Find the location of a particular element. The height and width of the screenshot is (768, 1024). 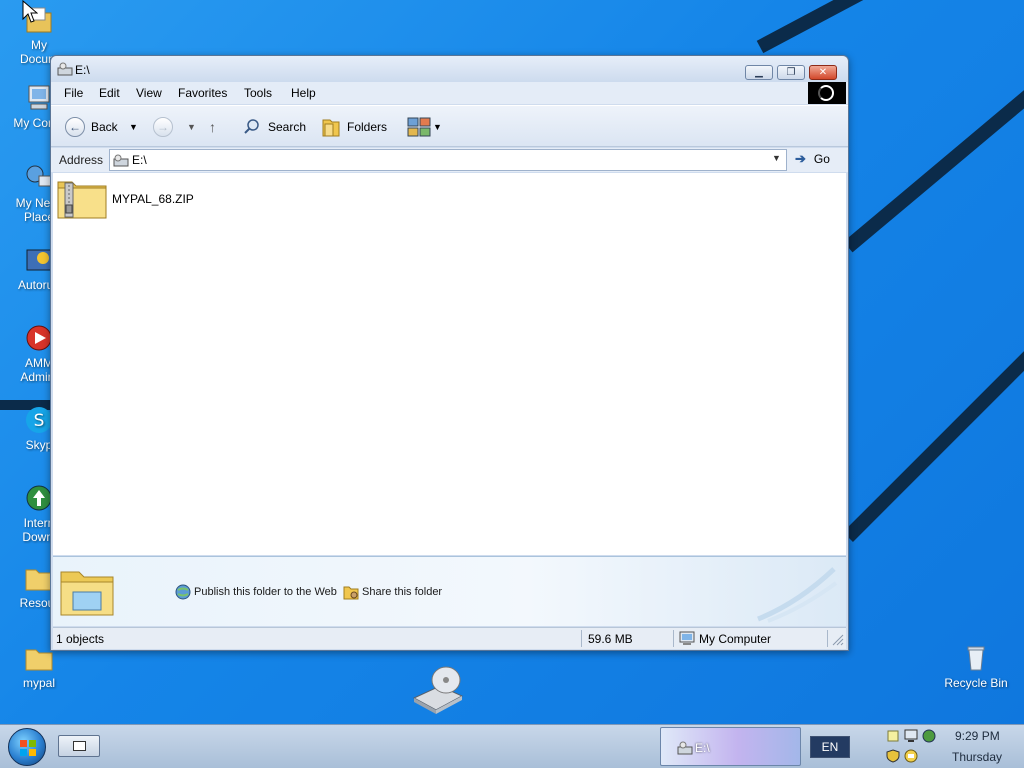

menu-bar: File Edit View Favorites Tools Help is located at coordinates (449, 93).